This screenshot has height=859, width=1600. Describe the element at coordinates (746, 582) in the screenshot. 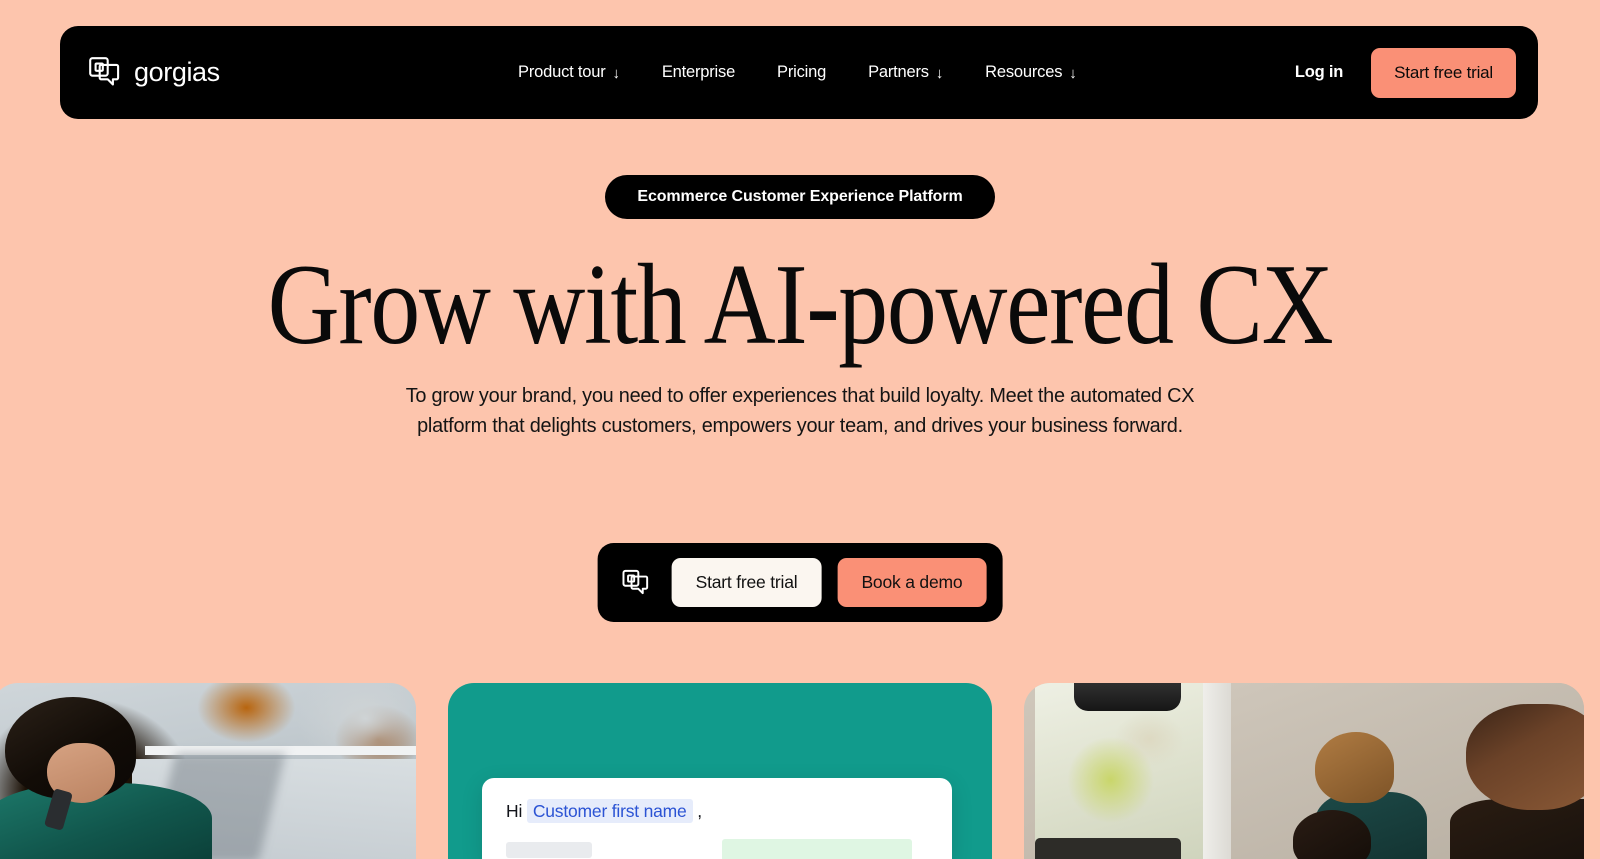

I see `cta-start-free-trial-button: Start free trial` at that location.